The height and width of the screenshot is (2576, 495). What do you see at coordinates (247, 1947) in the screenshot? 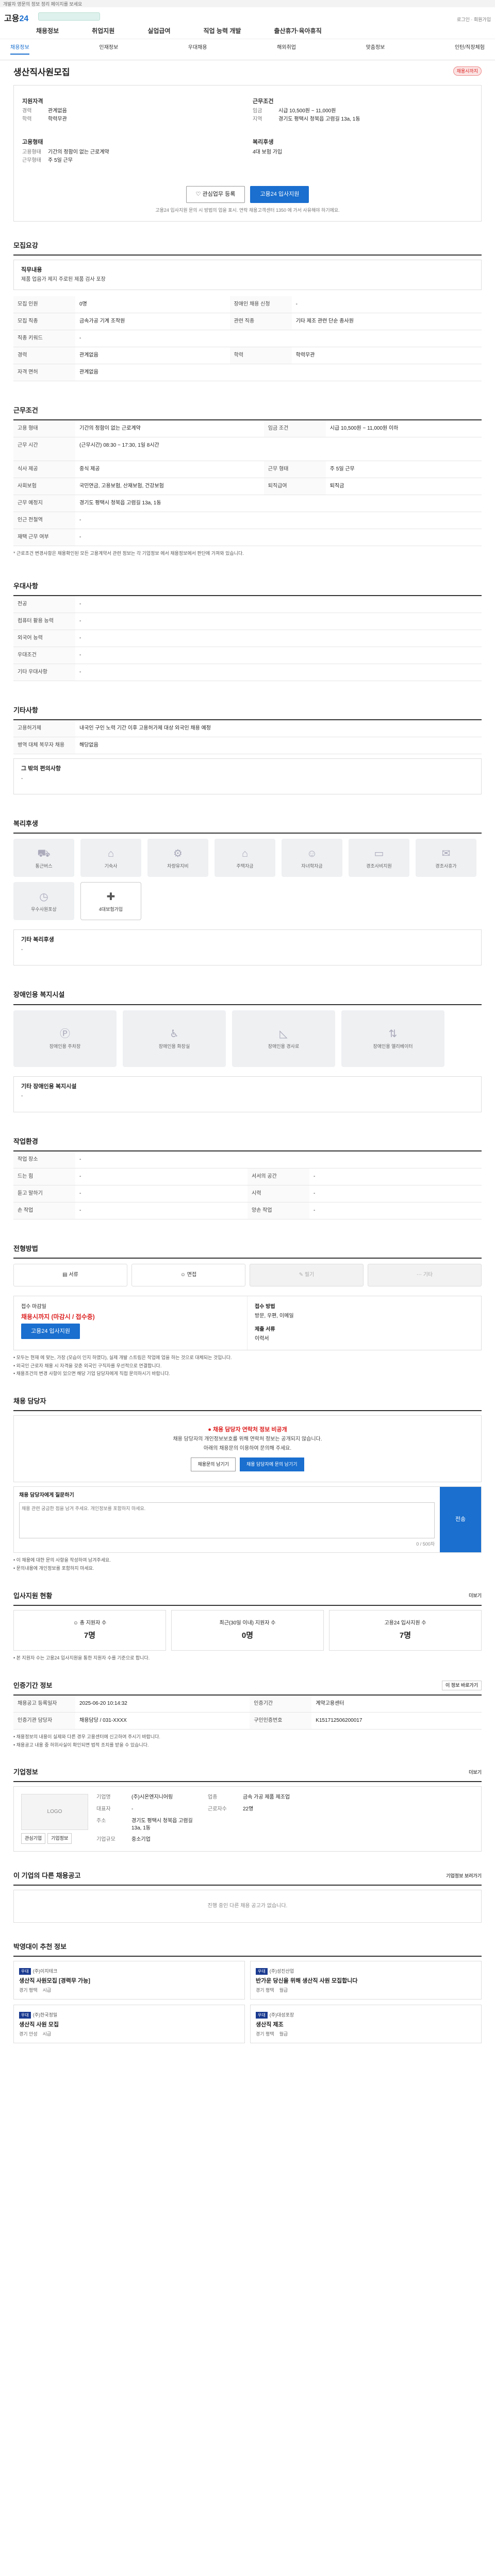
I see `section-title-recommend: 박영대이 추천 정보` at bounding box center [247, 1947].